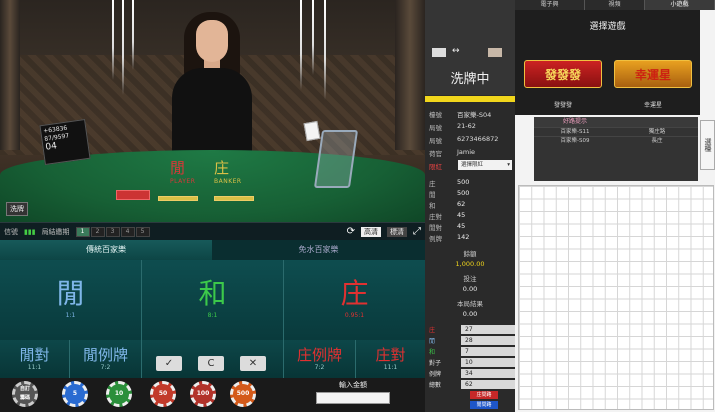 The image size is (715, 412). What do you see at coordinates (397, 231) in the screenshot?
I see `sd-button: 標清` at bounding box center [397, 231].